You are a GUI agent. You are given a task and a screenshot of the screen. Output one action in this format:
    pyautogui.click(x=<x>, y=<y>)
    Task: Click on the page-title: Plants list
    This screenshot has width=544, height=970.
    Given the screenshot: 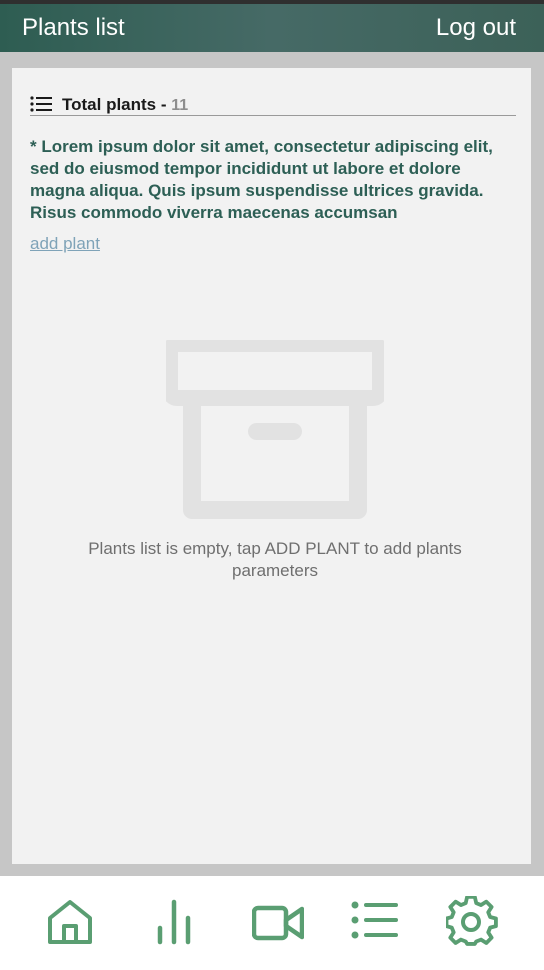 What is the action you would take?
    pyautogui.click(x=73, y=27)
    